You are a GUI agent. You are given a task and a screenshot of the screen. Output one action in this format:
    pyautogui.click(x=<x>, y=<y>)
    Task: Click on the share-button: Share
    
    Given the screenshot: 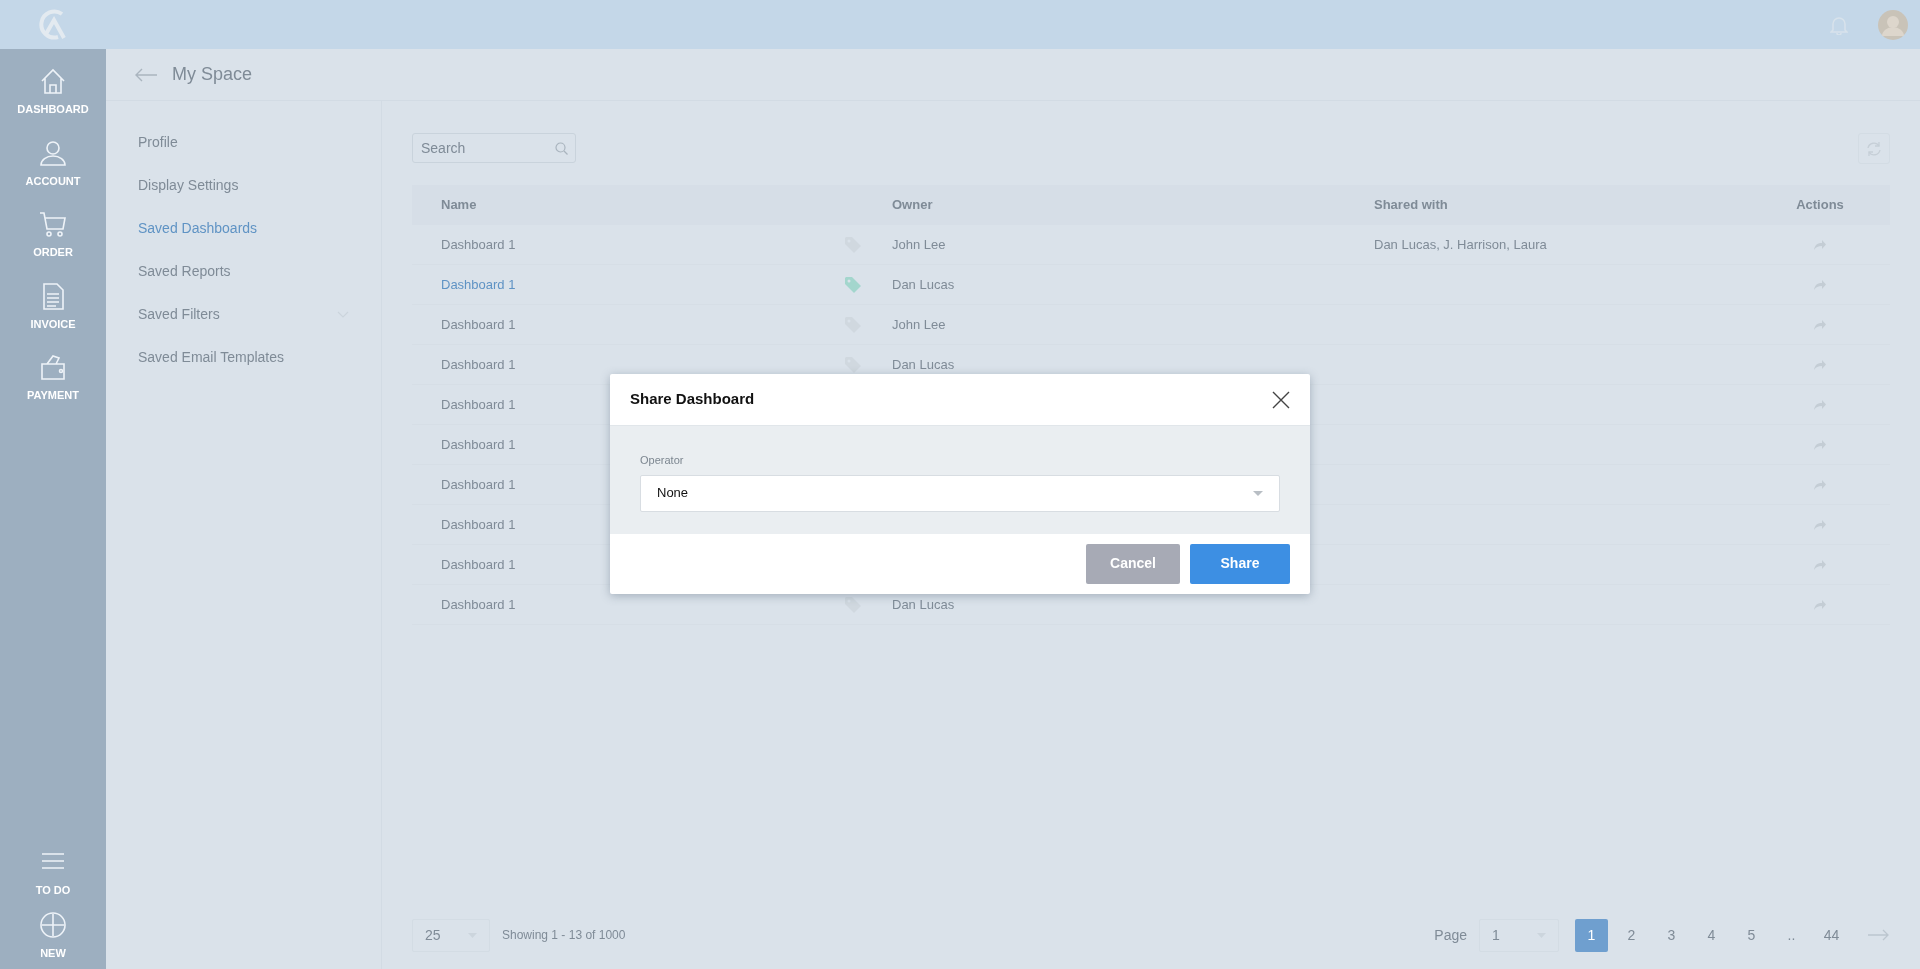 What is the action you would take?
    pyautogui.click(x=1240, y=563)
    